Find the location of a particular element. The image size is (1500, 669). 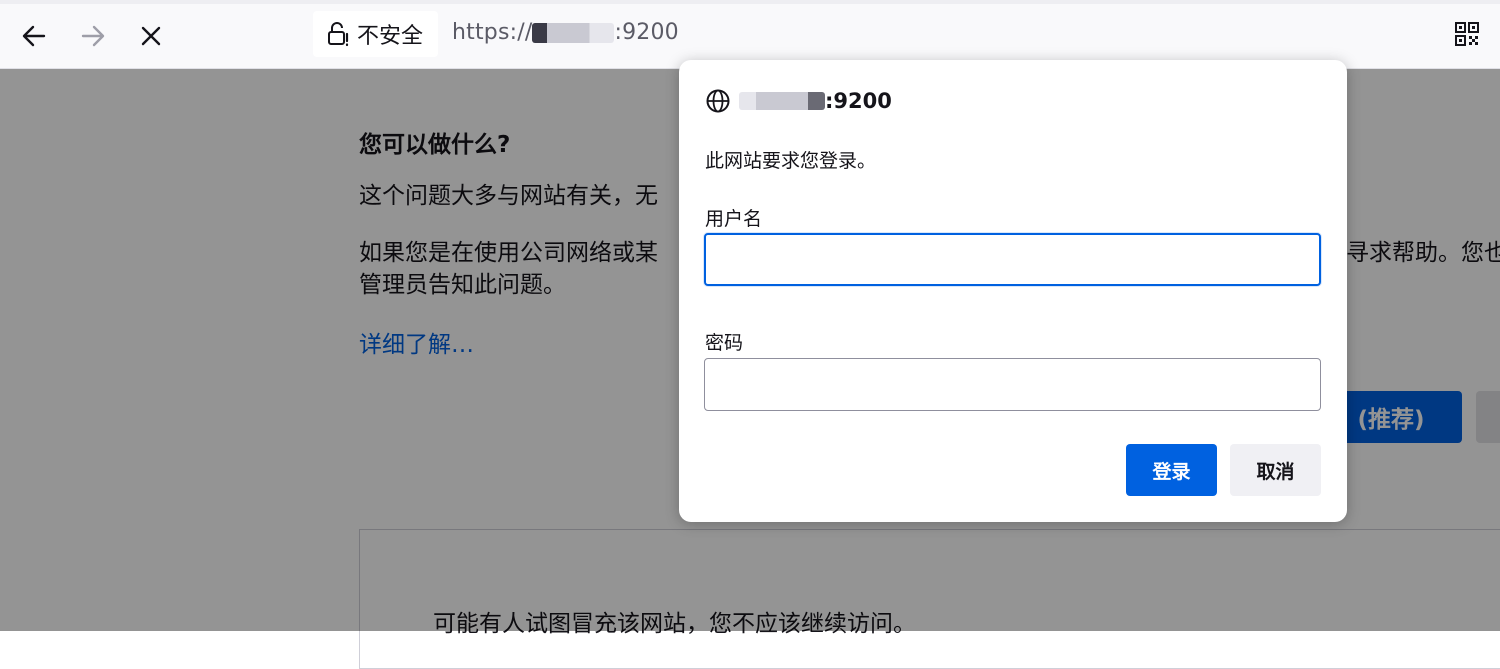

stop-icon is located at coordinates (151, 36).